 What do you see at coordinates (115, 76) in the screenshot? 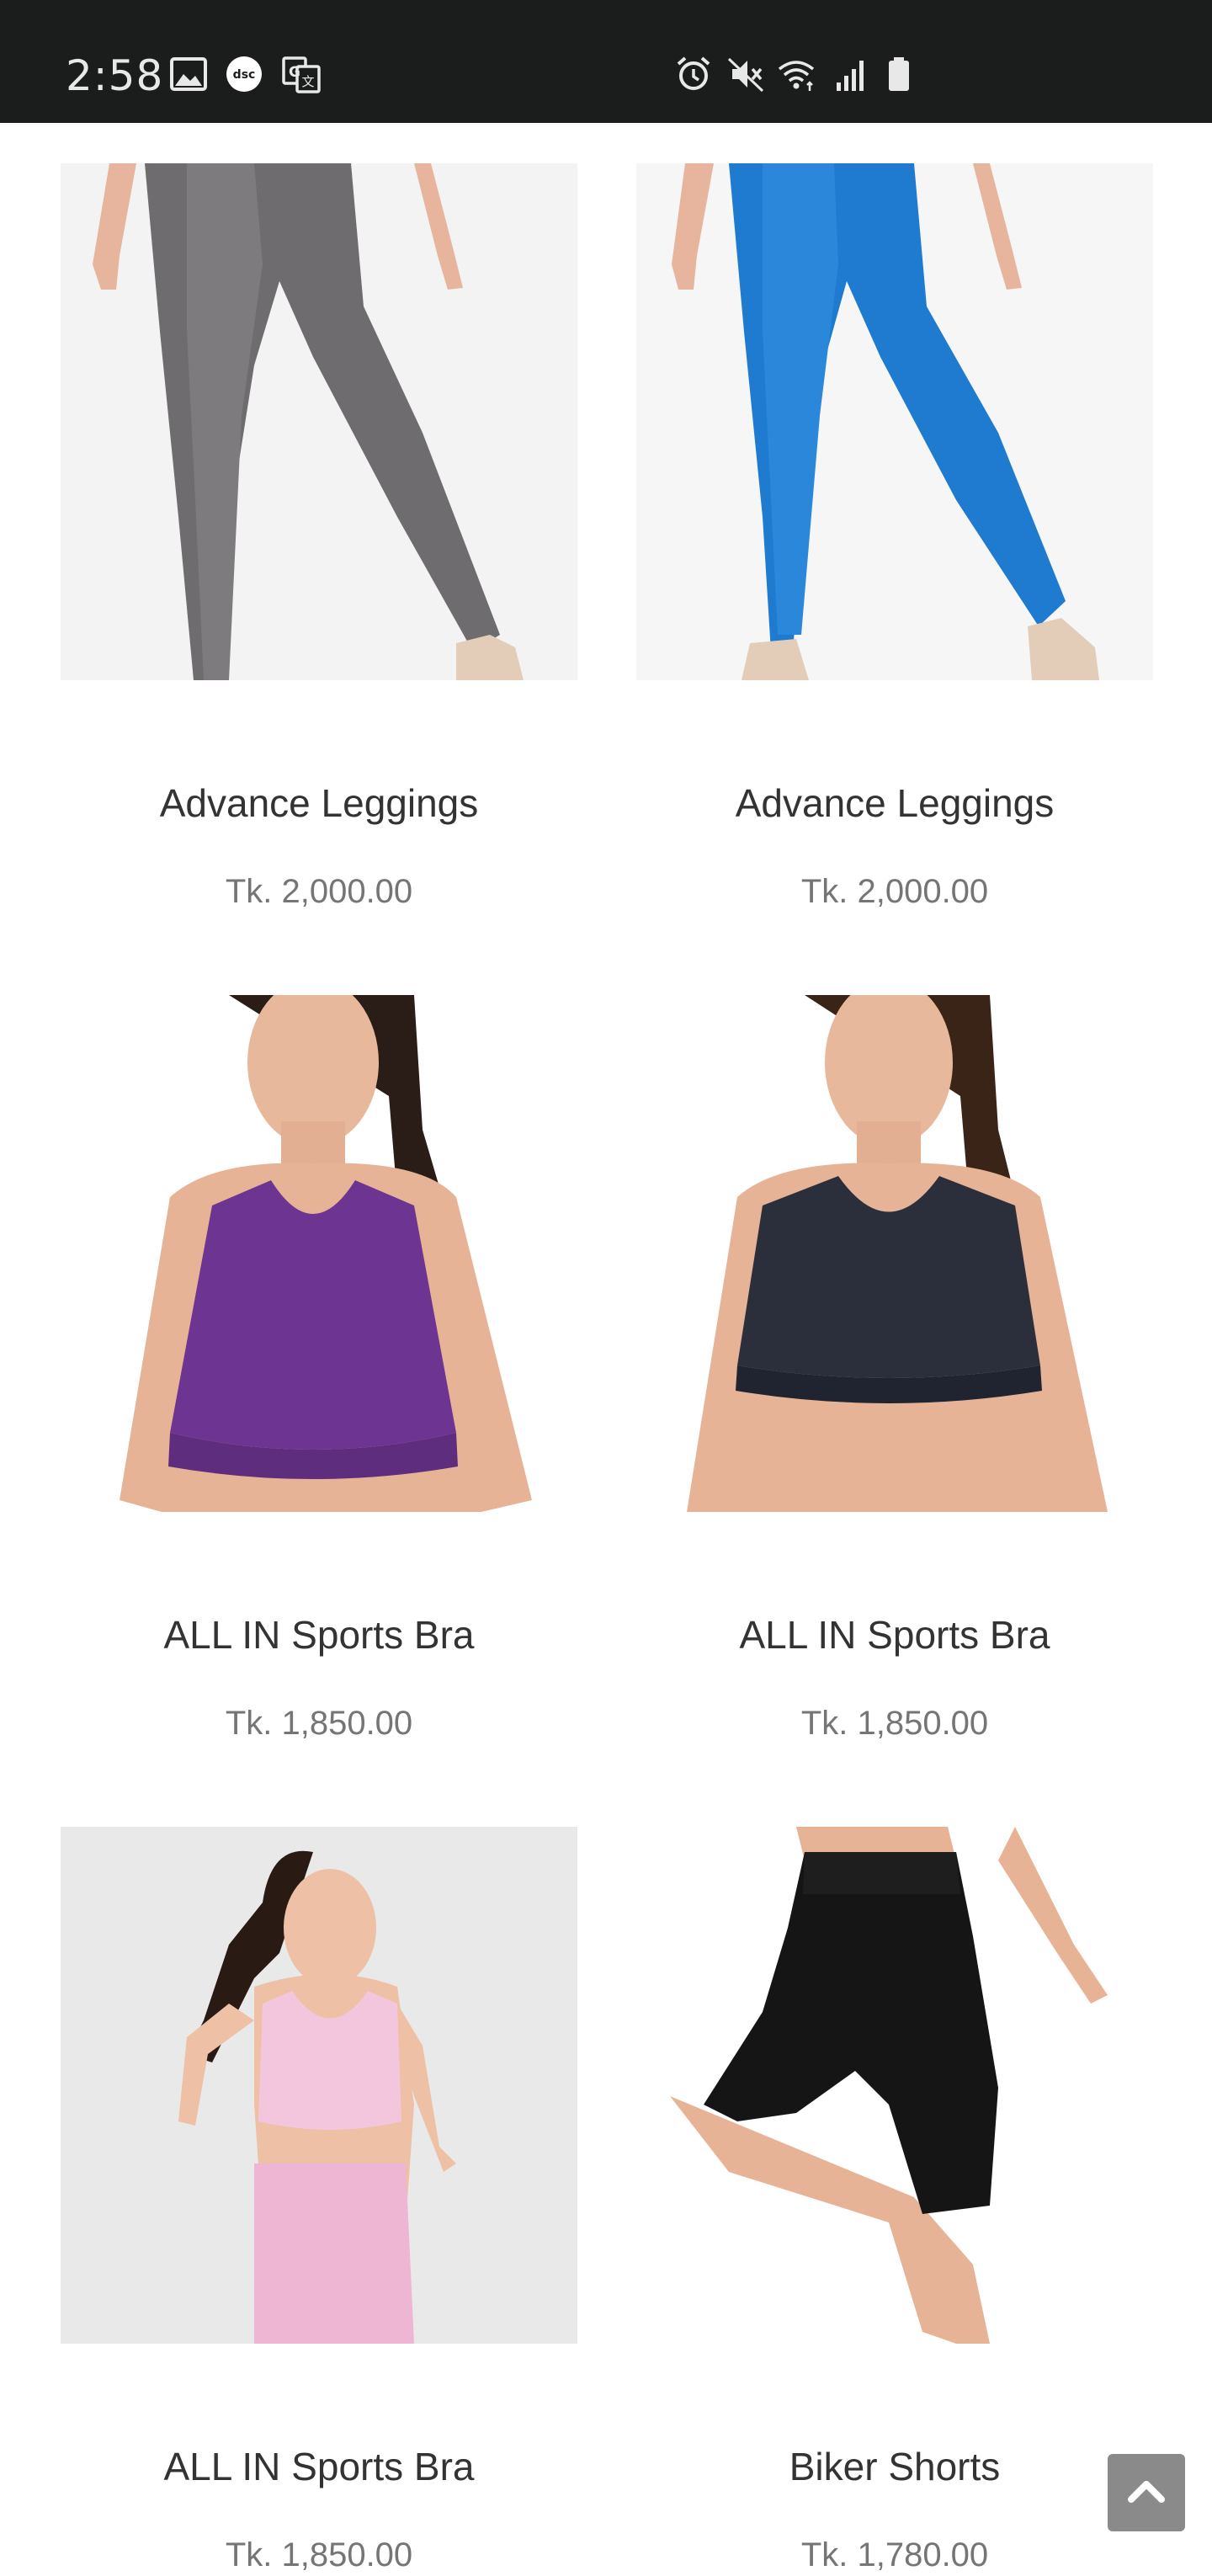
I see `status-time: 2:58` at bounding box center [115, 76].